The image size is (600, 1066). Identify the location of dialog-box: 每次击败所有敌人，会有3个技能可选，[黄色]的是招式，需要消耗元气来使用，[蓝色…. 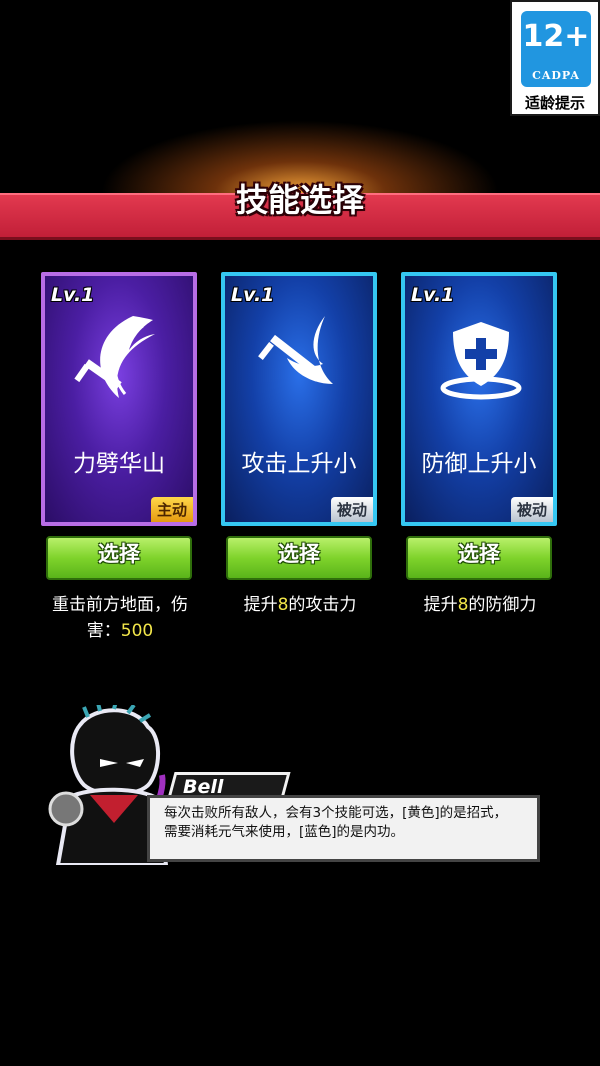
(343, 828).